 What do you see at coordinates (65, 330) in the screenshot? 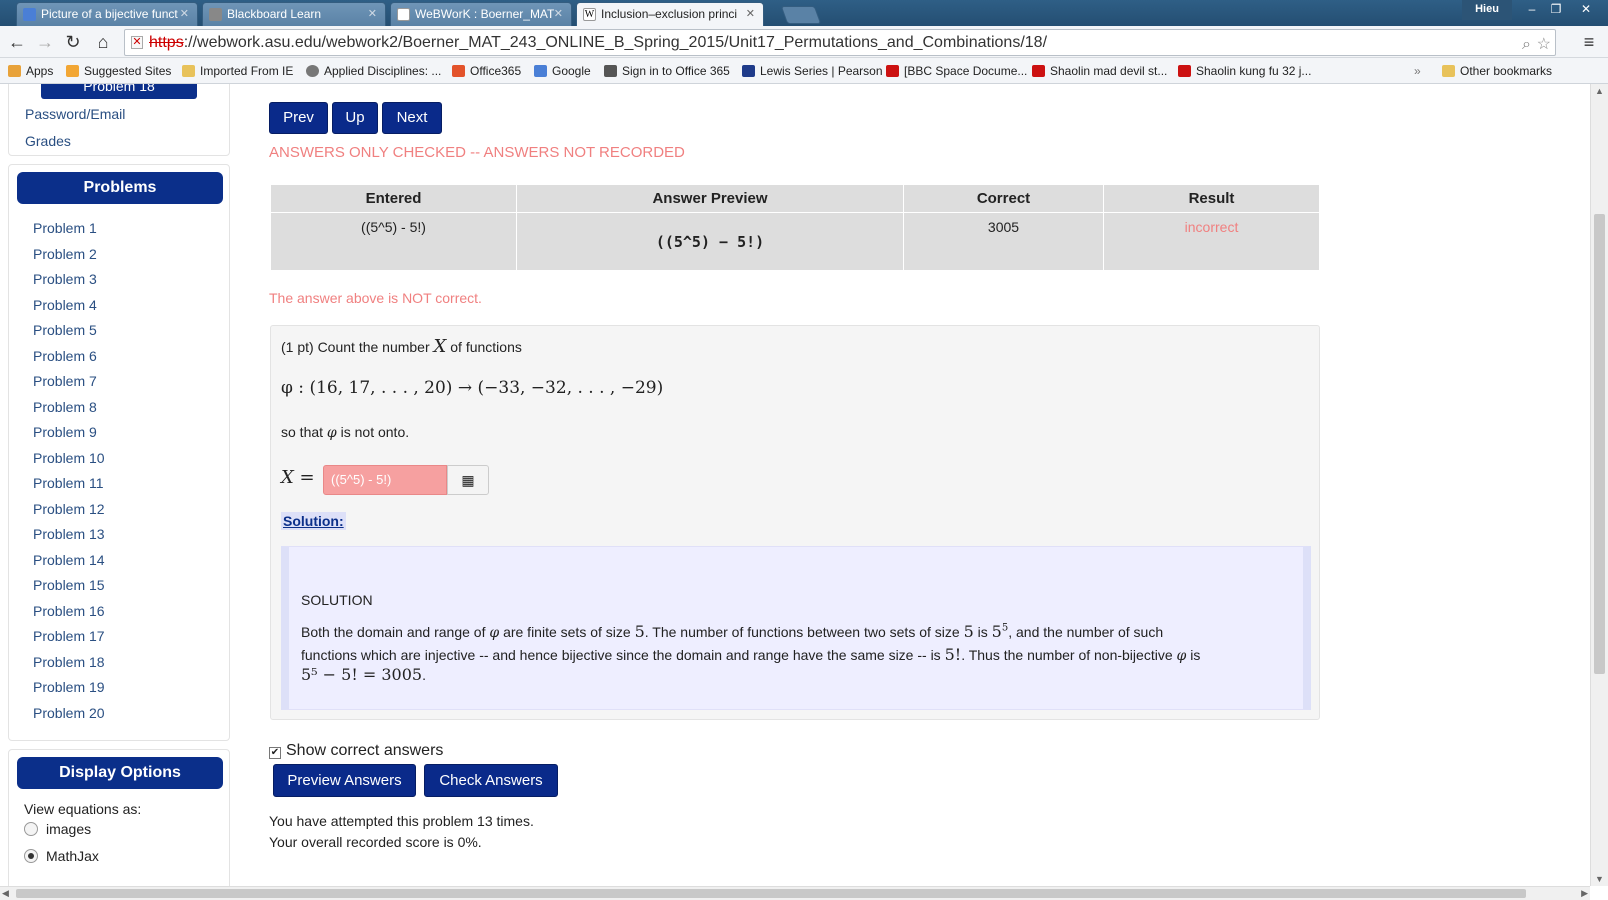
I see `sidebar-problem-link: Problem 5` at bounding box center [65, 330].